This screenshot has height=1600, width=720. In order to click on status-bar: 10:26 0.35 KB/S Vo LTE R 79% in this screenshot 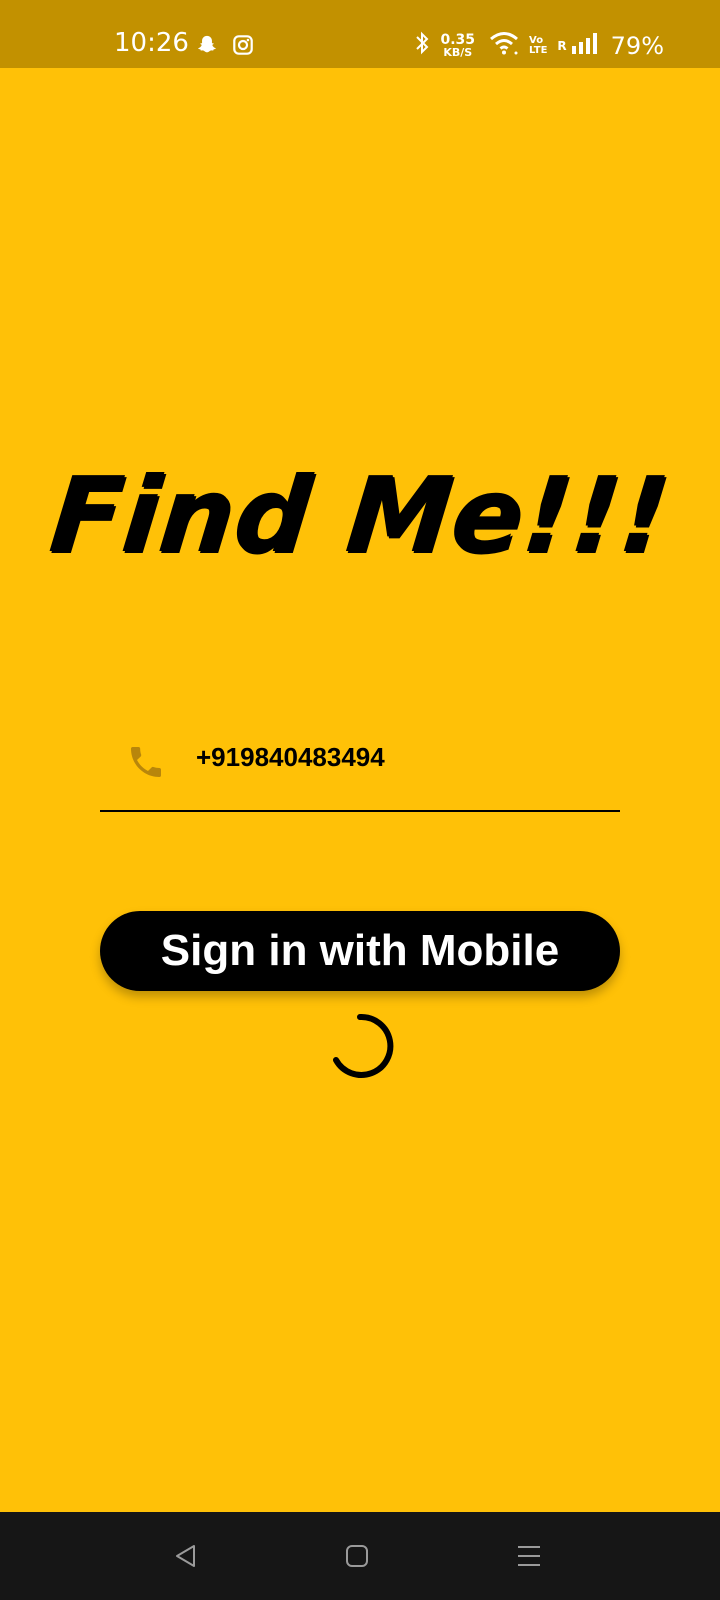, I will do `click(360, 34)`.